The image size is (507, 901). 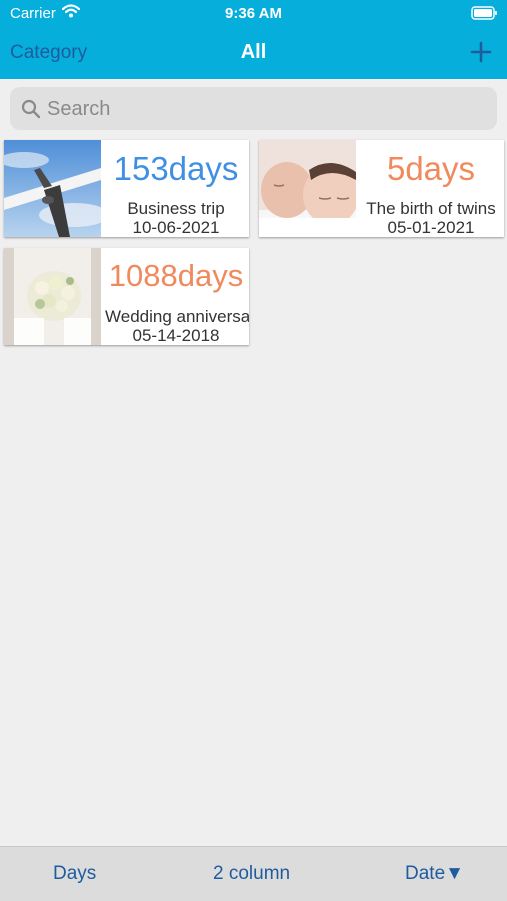 I want to click on days-button: Days, so click(x=74, y=874).